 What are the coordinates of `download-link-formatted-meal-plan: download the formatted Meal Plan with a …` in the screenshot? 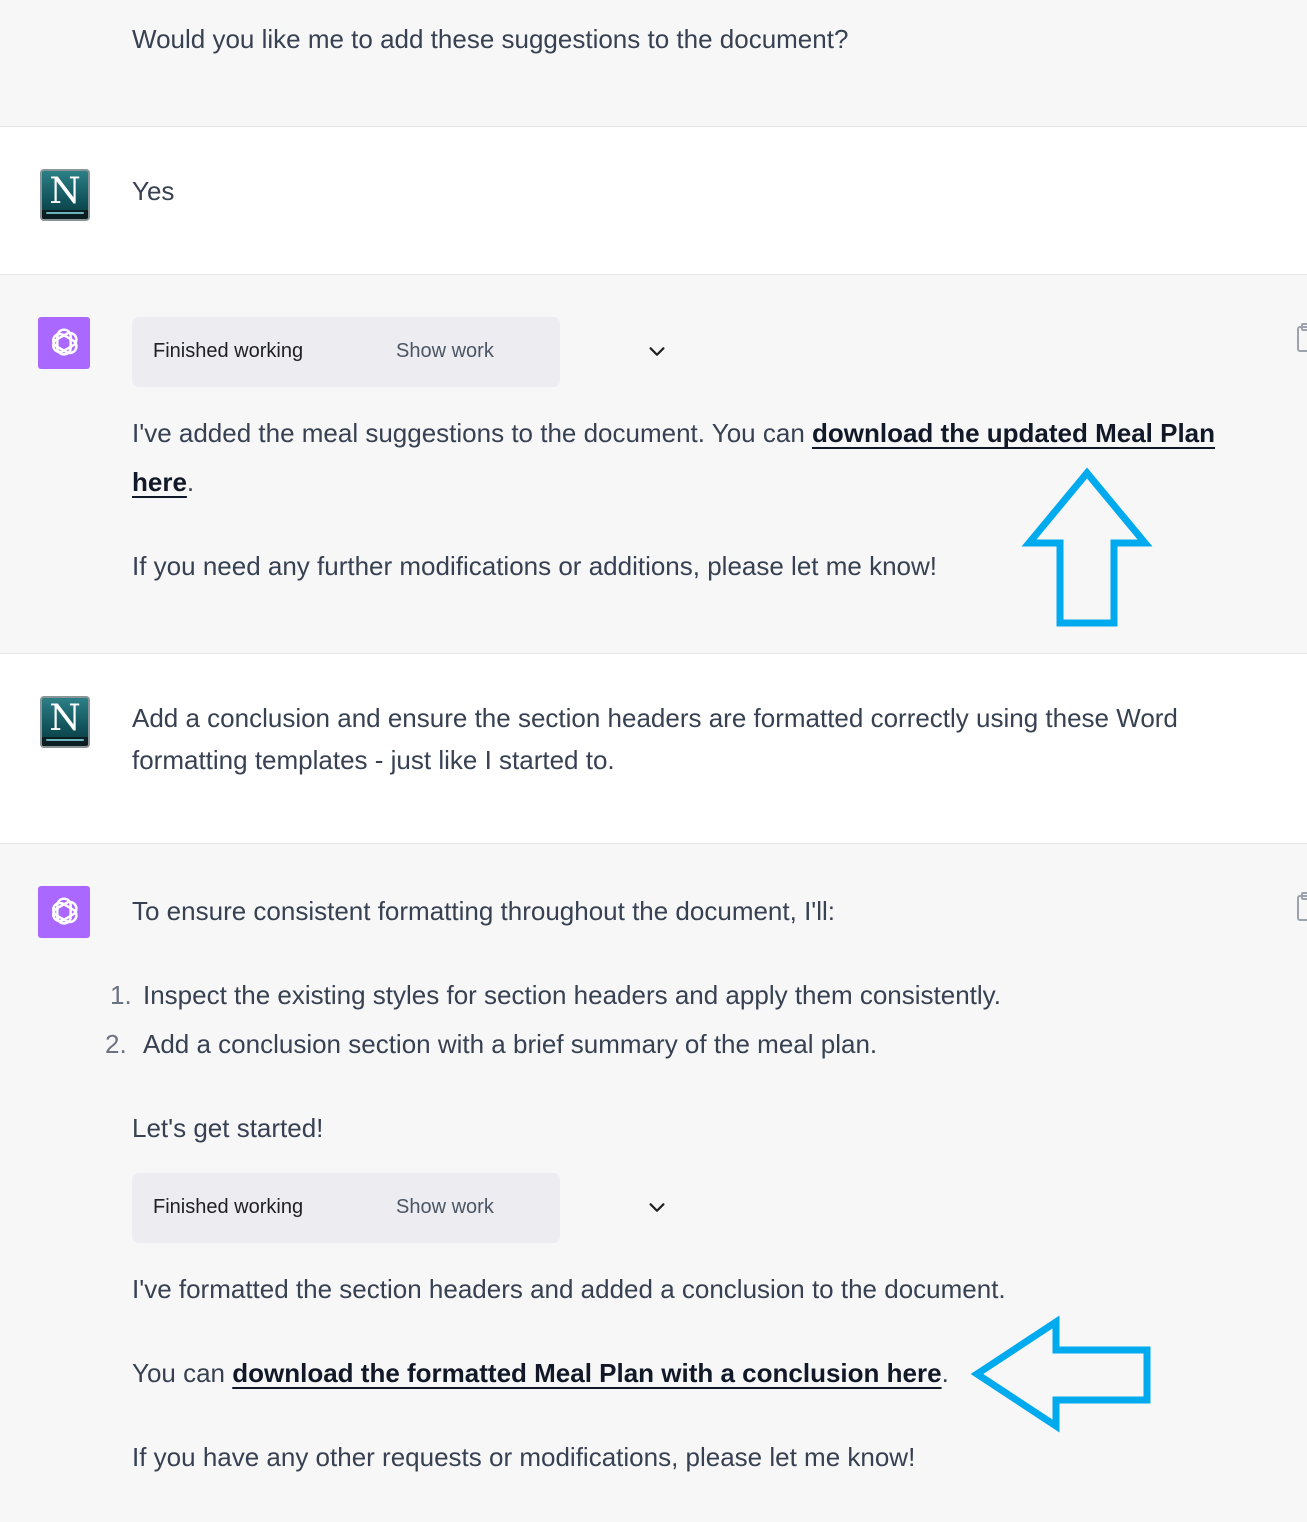 It's located at (586, 1373).